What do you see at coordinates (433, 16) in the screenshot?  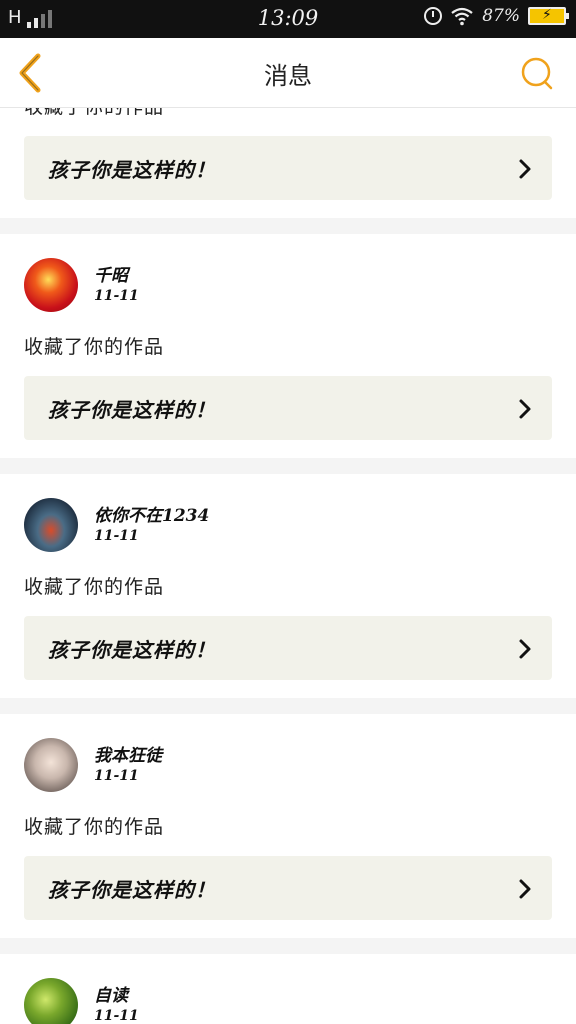 I see `alarm-icon` at bounding box center [433, 16].